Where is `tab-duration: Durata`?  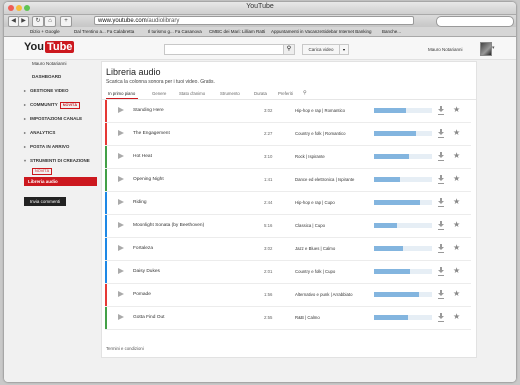 tab-duration: Durata is located at coordinates (260, 93).